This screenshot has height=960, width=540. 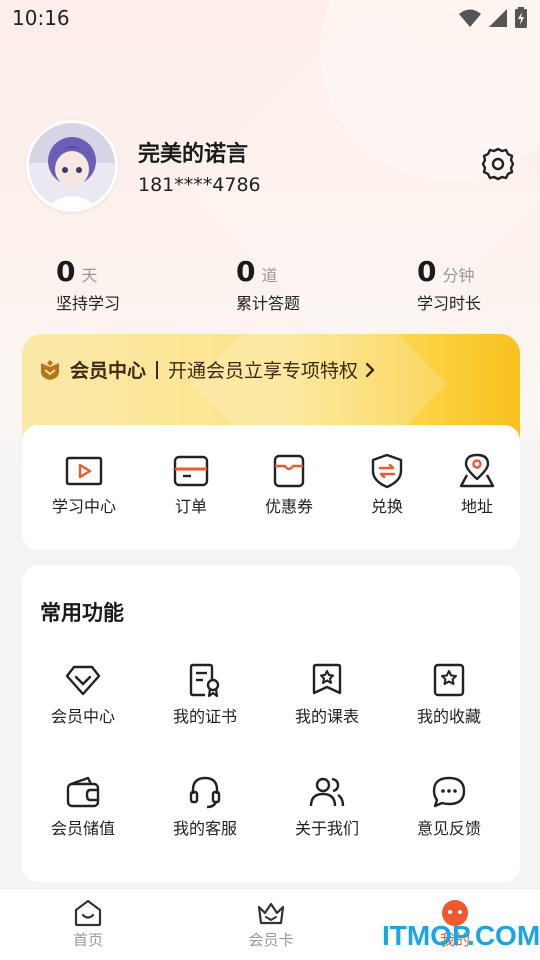 I want to click on function-vip-center: 会员中心, so click(x=83, y=695).